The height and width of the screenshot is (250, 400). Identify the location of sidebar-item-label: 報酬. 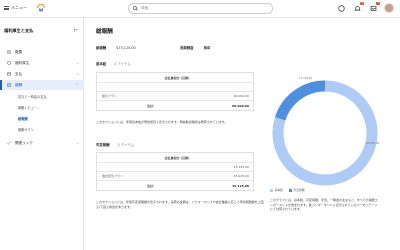
(19, 84).